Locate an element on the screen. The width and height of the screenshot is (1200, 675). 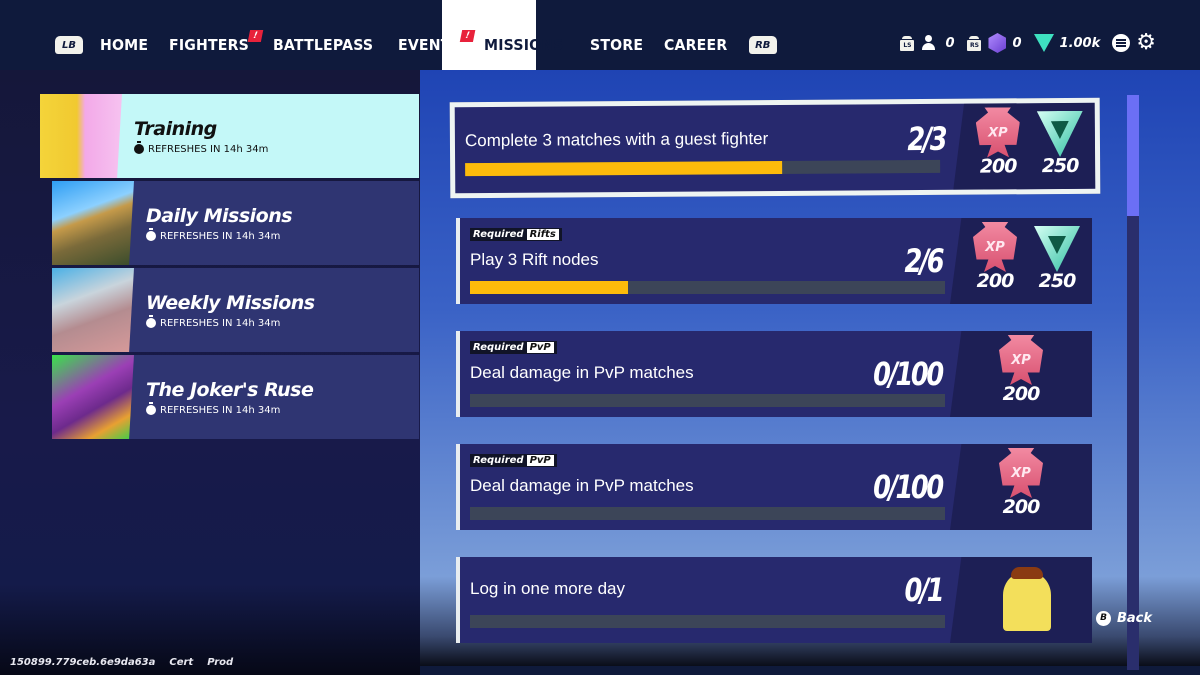
category-training: Training REFRESHES IN 14h 34m is located at coordinates (229, 136).